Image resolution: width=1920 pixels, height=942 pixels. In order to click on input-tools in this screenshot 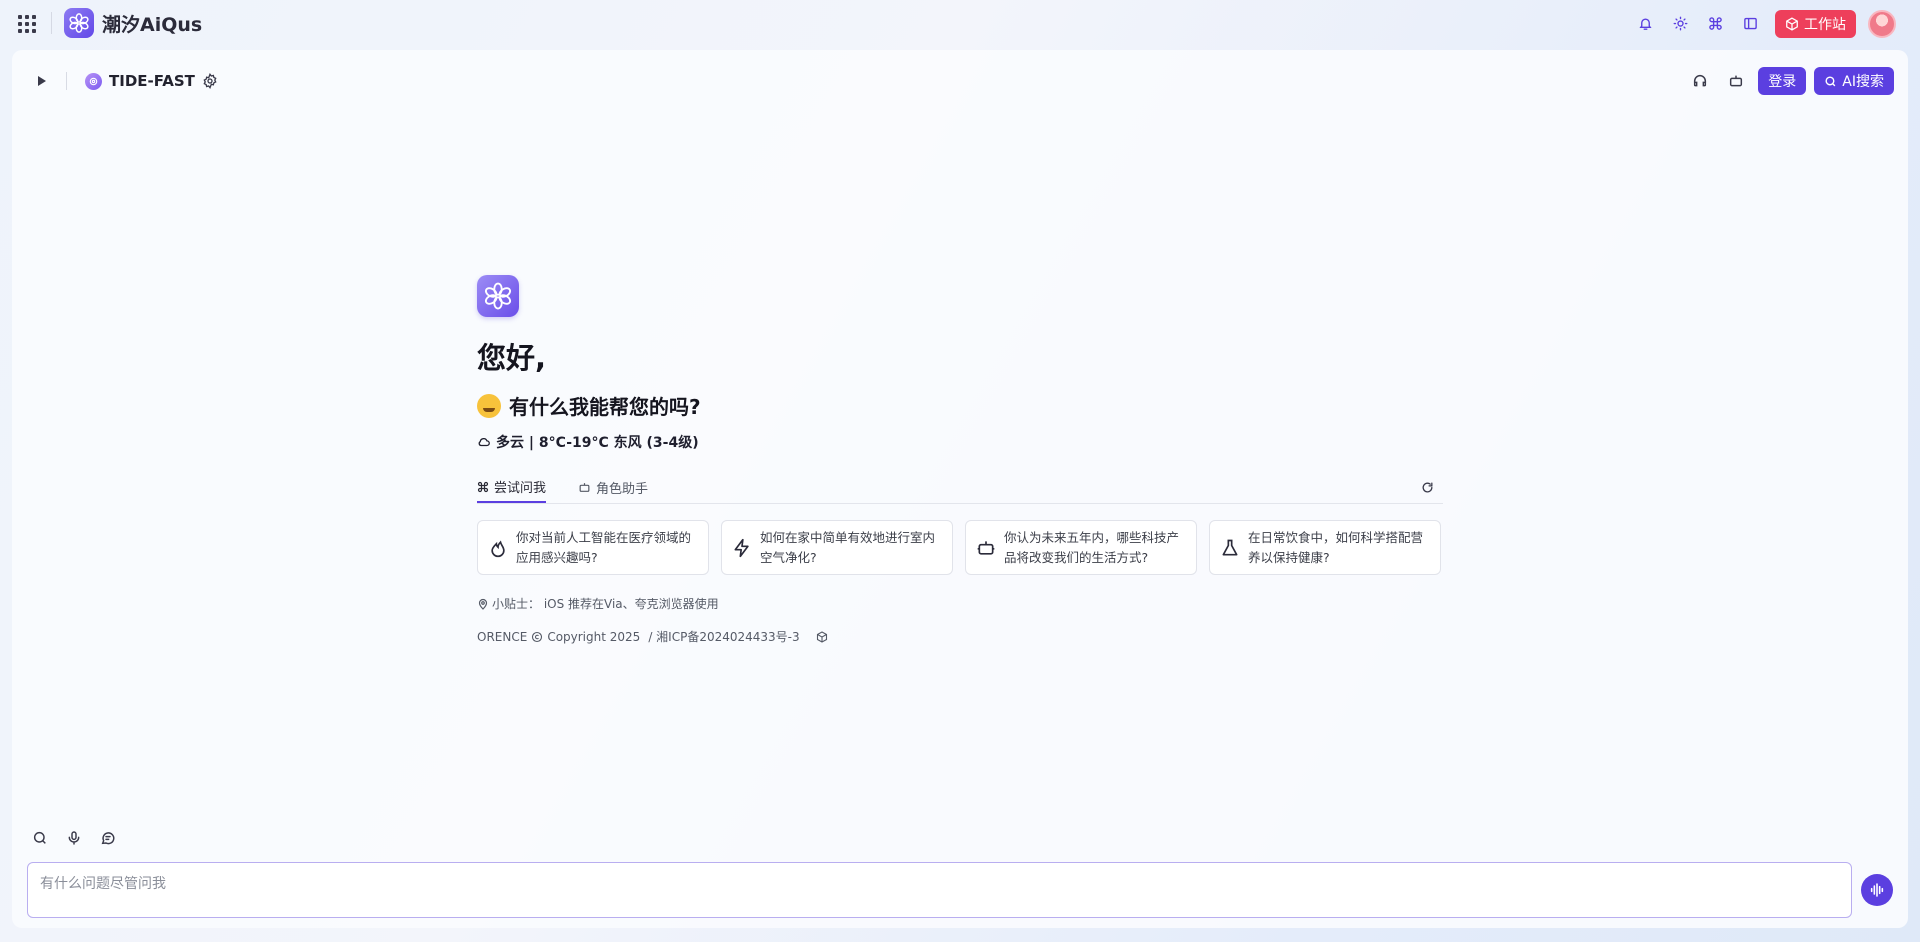, I will do `click(74, 838)`.